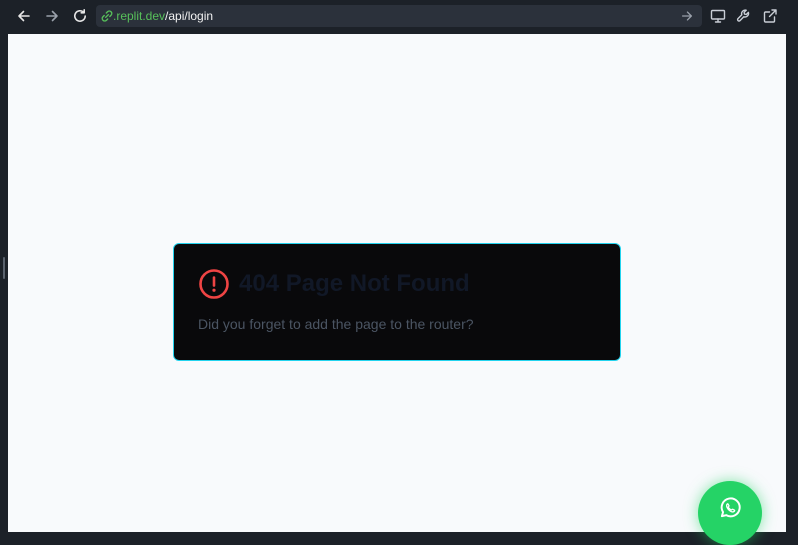  I want to click on resize-handle, so click(4, 268).